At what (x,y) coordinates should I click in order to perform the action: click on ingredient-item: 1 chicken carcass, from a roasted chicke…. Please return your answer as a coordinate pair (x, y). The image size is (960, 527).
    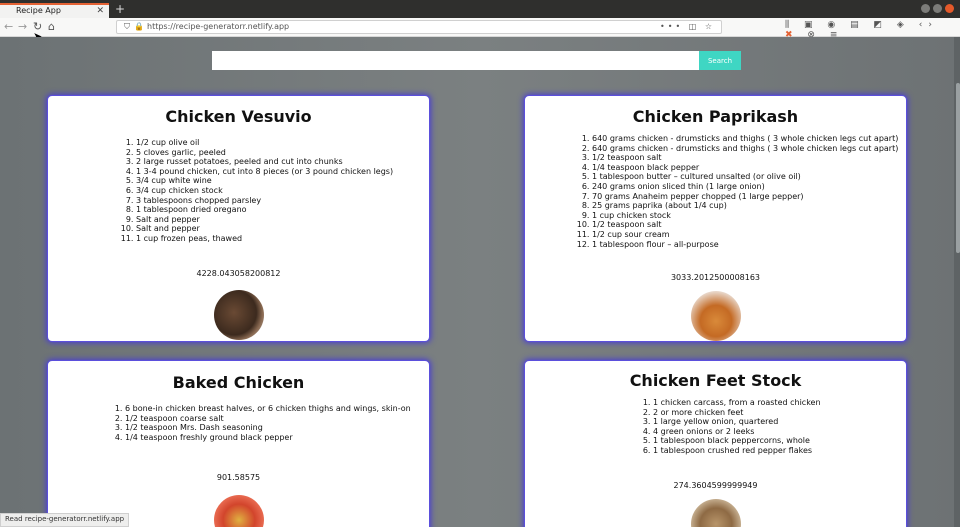
    Looking at the image, I should click on (779, 403).